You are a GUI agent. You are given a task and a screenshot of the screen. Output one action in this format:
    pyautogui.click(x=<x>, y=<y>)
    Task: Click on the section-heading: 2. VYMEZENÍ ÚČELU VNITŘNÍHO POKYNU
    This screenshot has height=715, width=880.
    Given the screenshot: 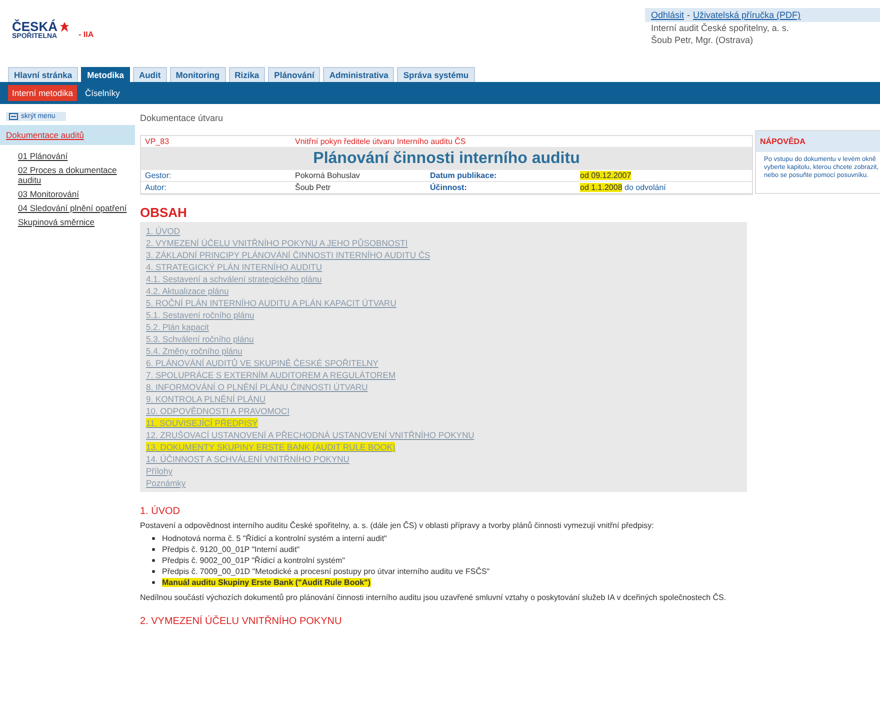 What is the action you would take?
    pyautogui.click(x=241, y=621)
    